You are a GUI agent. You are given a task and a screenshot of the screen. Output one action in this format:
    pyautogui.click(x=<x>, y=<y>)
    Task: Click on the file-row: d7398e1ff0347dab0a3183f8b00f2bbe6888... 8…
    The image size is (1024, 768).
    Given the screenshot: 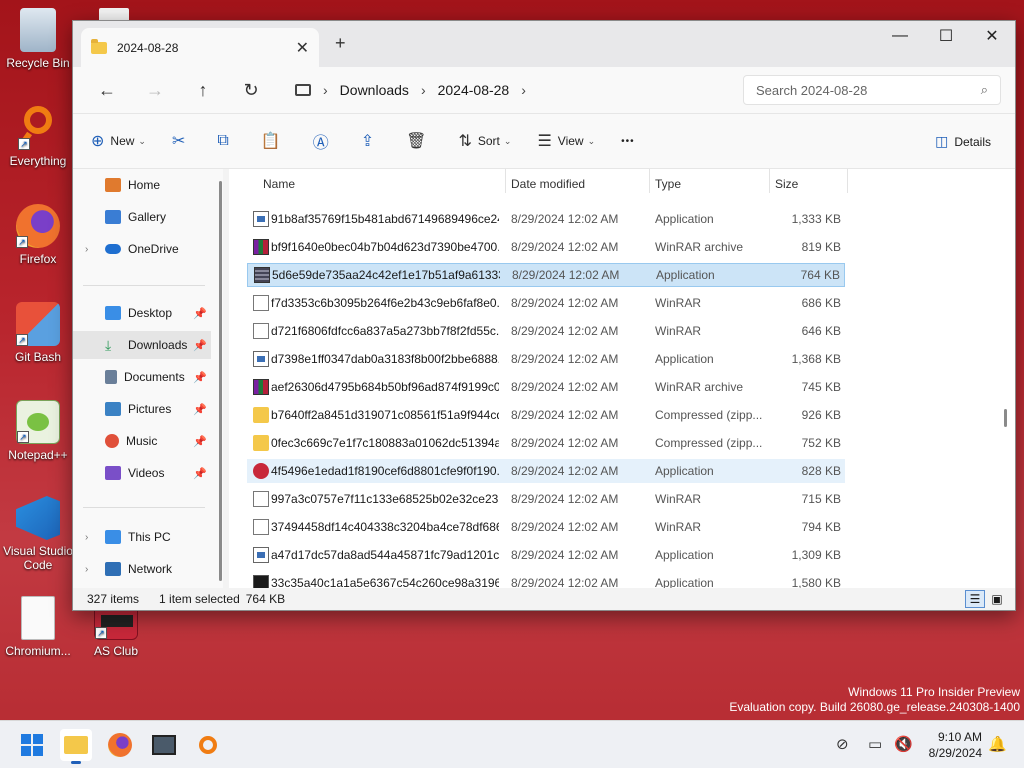 What is the action you would take?
    pyautogui.click(x=546, y=359)
    